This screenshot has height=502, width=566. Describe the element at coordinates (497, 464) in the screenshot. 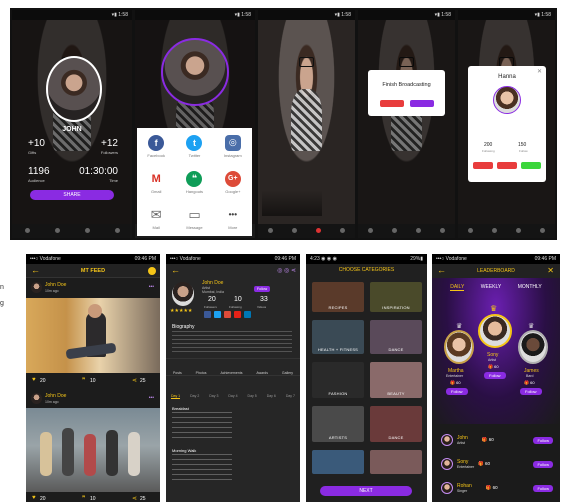

I see `list-item: Sony Entertainer 🎁 60 Follow` at that location.